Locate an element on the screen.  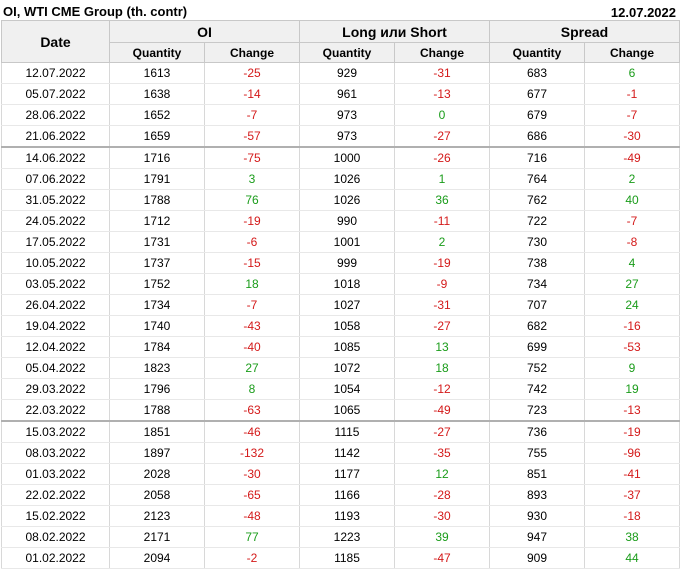
cell-ls-quantity: 990 is located at coordinates (347, 221).